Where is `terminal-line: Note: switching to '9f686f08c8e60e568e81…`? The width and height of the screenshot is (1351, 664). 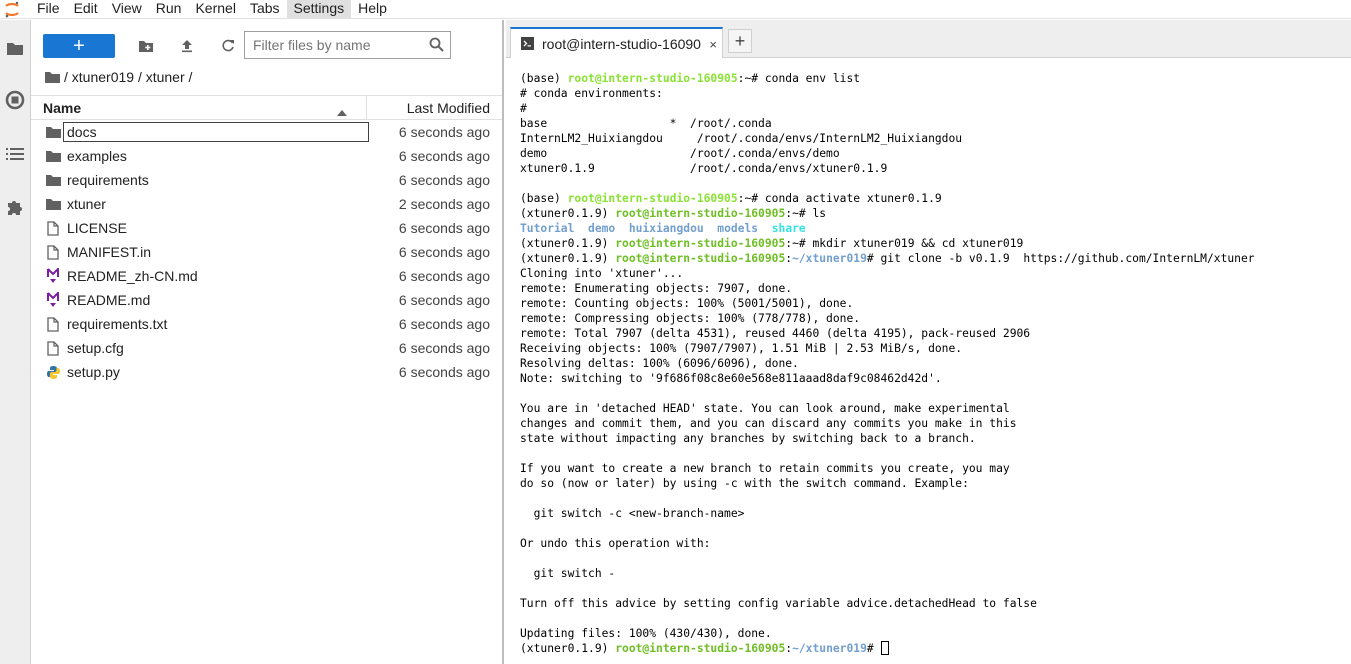 terminal-line: Note: switching to '9f686f08c8e60e568e81… is located at coordinates (887, 378).